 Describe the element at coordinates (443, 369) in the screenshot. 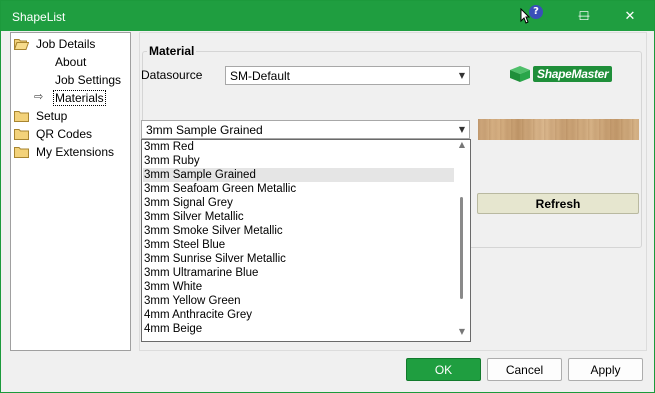

I see `ok-button: OK` at that location.